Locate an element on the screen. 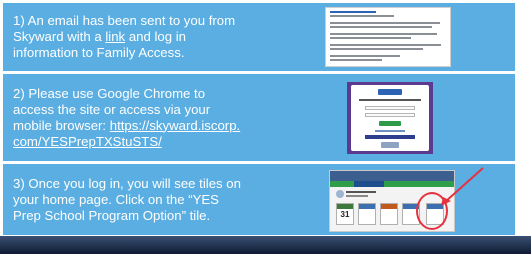  iscorp-logo-icon is located at coordinates (390, 145).